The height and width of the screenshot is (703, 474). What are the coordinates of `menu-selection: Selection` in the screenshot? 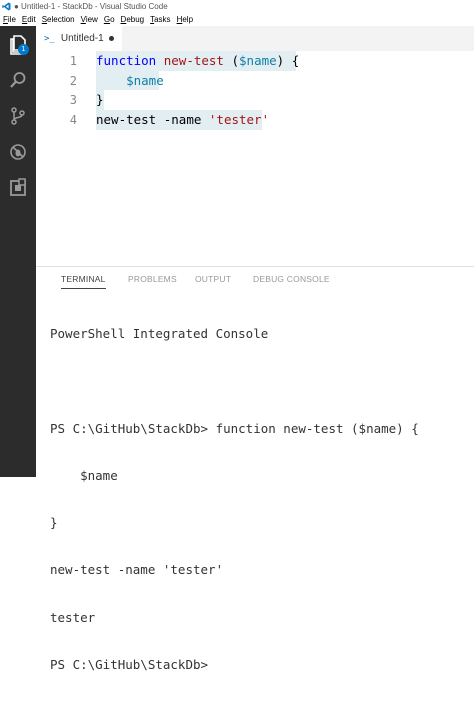 It's located at (58, 19).